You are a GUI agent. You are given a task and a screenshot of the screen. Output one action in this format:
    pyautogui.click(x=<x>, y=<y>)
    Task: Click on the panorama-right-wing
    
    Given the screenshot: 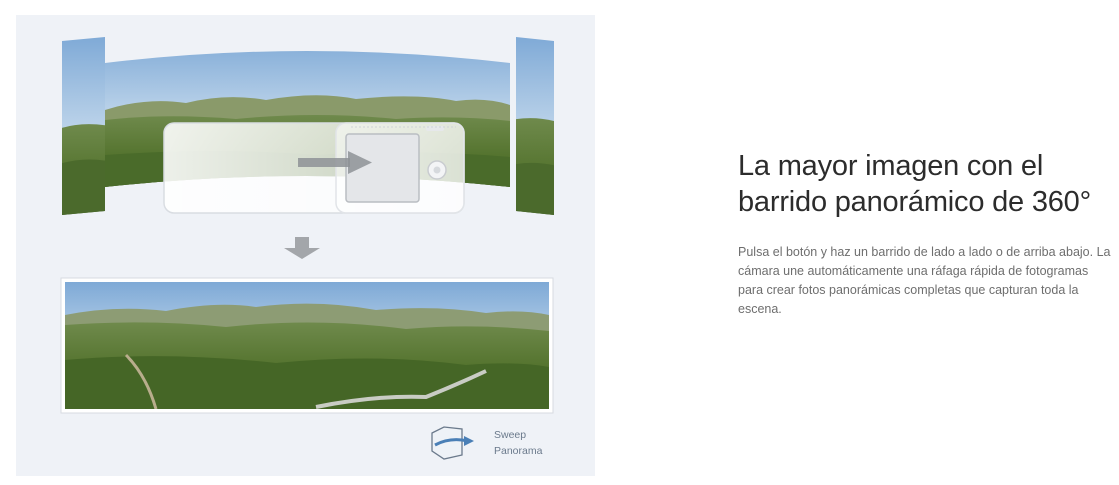 What is the action you would take?
    pyautogui.click(x=535, y=126)
    